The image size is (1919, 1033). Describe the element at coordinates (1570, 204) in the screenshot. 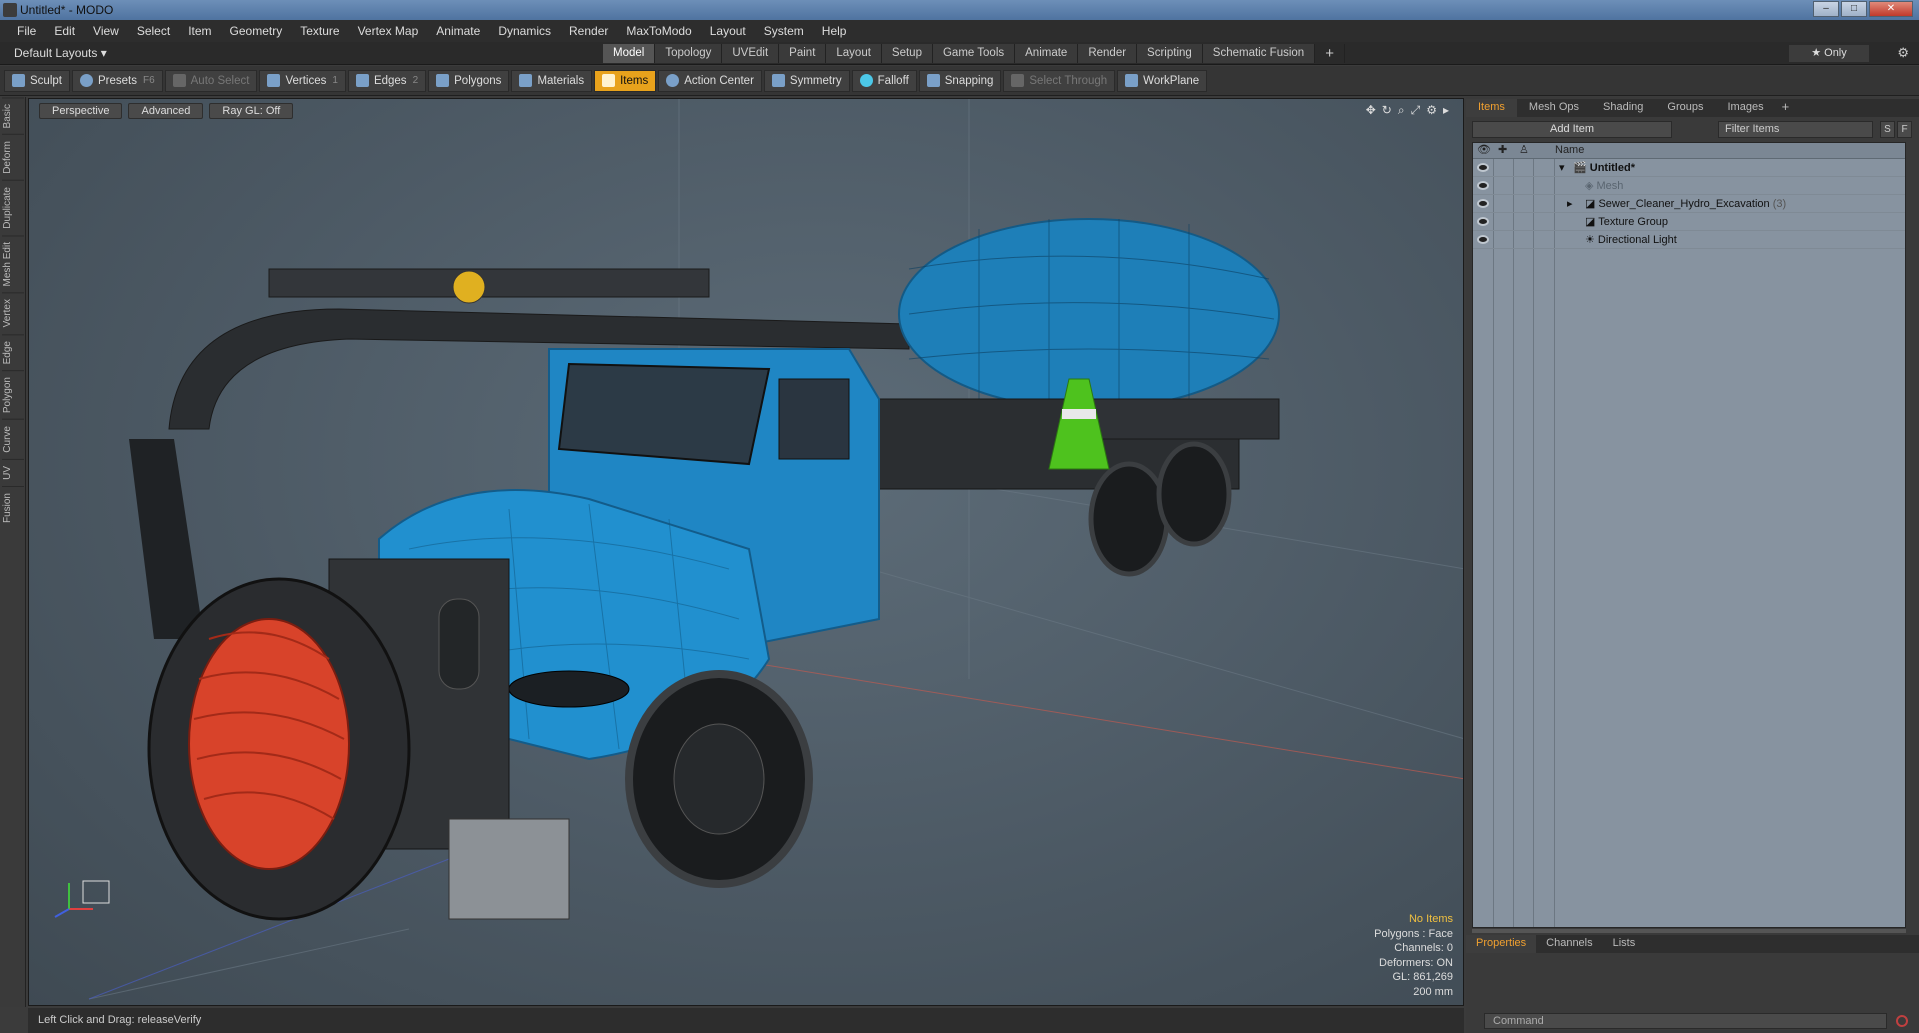

I see `expand-arrow-icon: ▸` at that location.